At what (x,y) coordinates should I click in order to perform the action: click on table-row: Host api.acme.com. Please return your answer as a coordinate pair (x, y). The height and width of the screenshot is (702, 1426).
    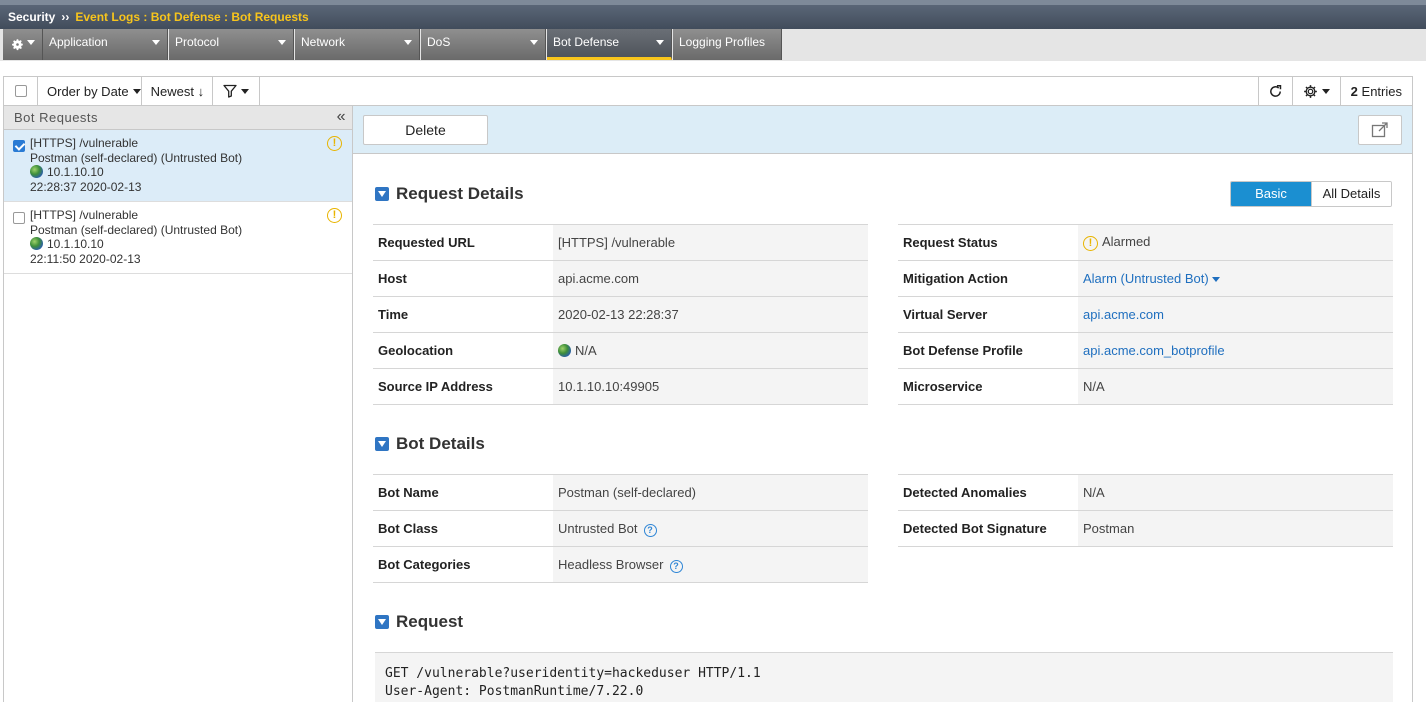
    Looking at the image, I should click on (620, 278).